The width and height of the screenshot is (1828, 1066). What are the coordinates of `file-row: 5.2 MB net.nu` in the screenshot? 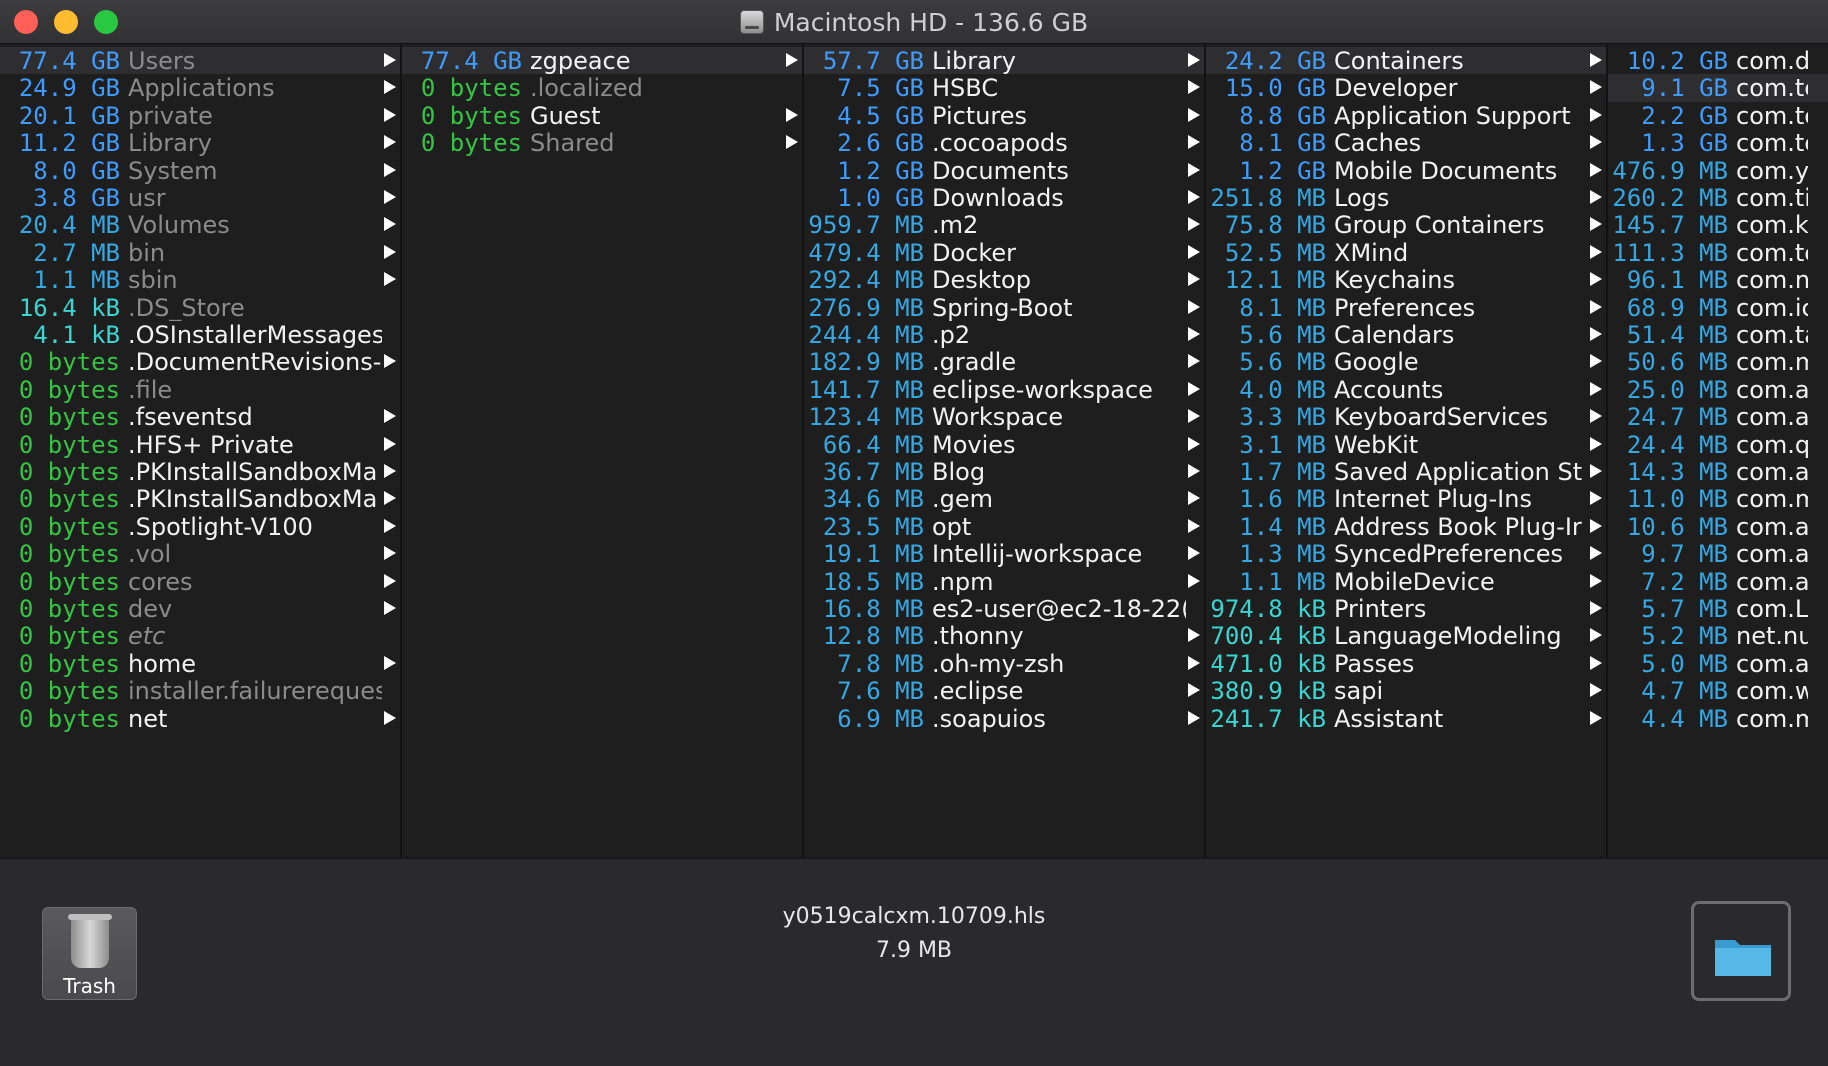 It's located at (1718, 635).